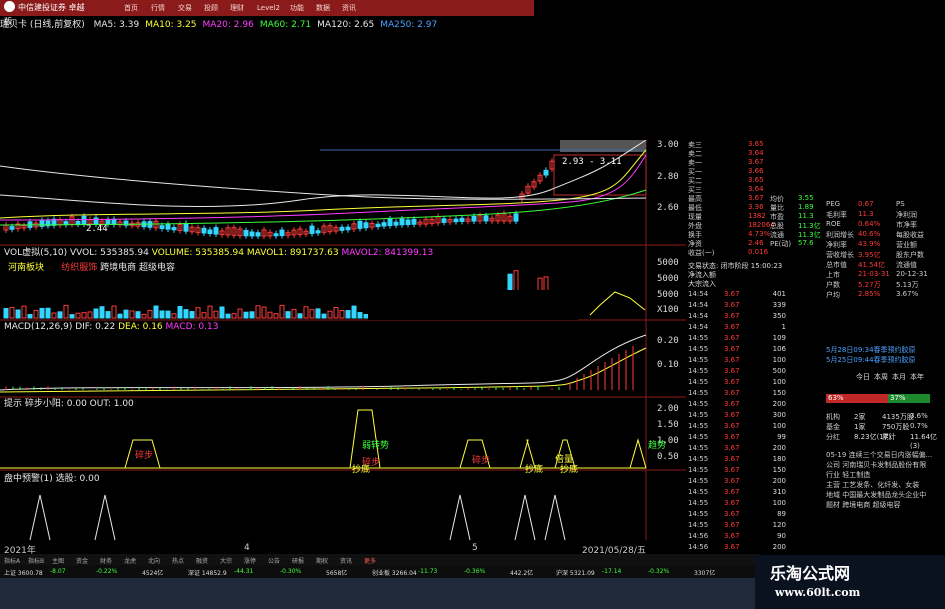 The width and height of the screenshot is (945, 609). What do you see at coordinates (698, 547) in the screenshot?
I see `tick-time: 14:56` at bounding box center [698, 547].